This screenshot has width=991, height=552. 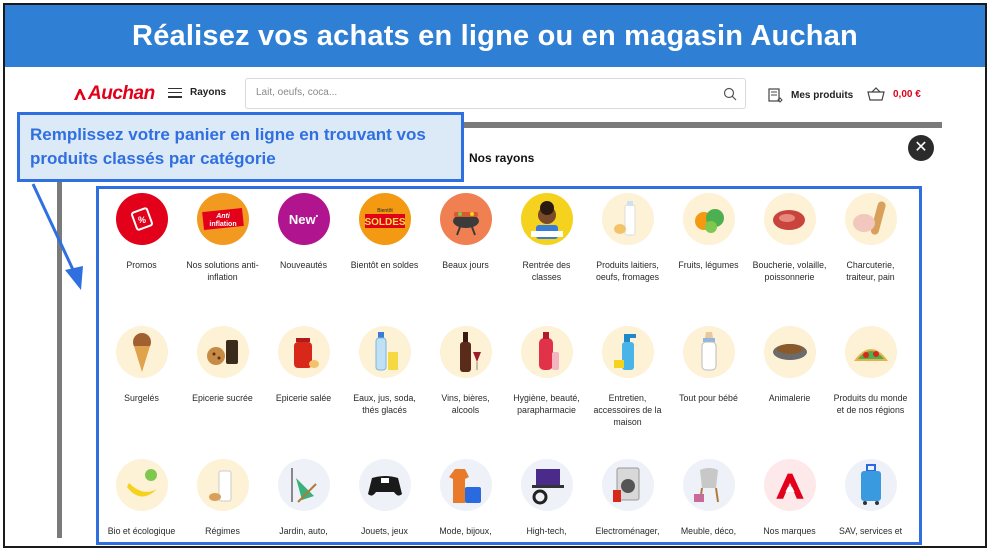 I want to click on category-item: Jardin, auto,, so click(x=303, y=500).